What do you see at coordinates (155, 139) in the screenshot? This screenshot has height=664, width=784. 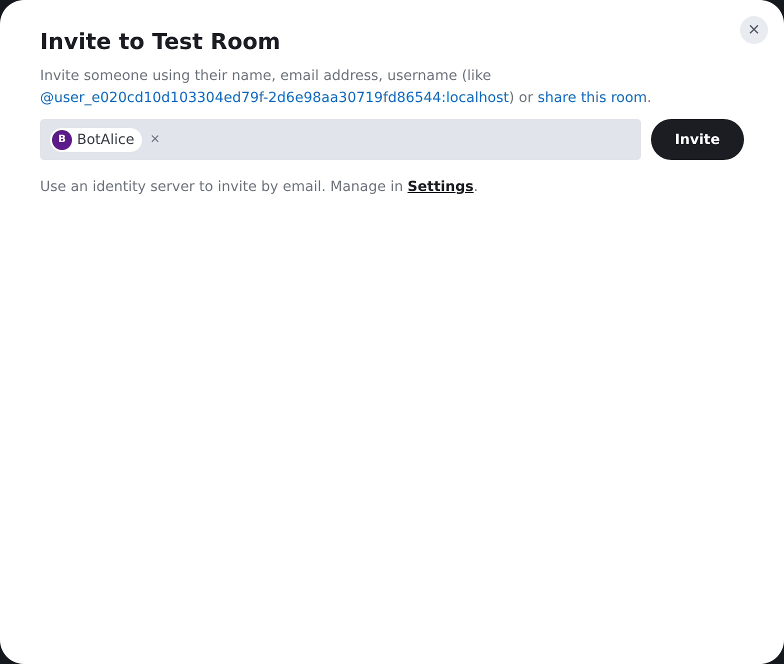 I see `remove-button: ×` at bounding box center [155, 139].